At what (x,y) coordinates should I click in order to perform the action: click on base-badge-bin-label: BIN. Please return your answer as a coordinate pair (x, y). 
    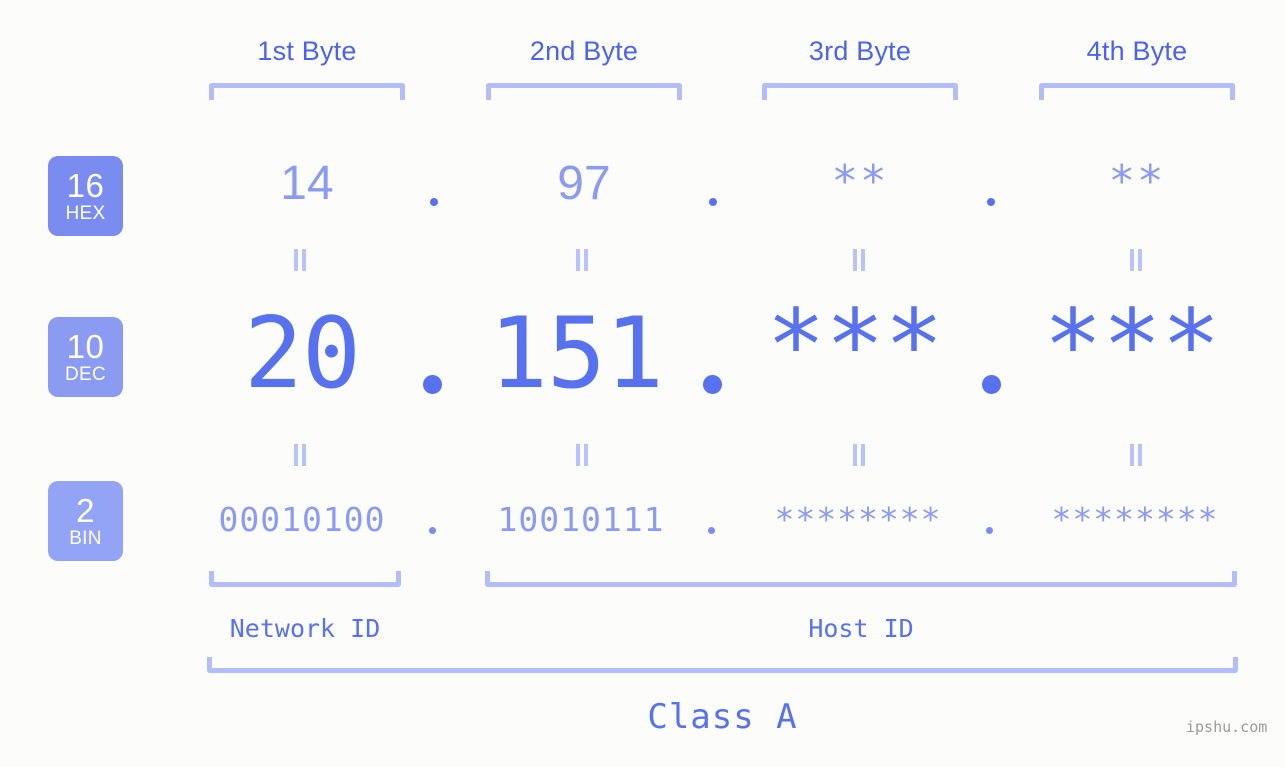
    Looking at the image, I should click on (85, 538).